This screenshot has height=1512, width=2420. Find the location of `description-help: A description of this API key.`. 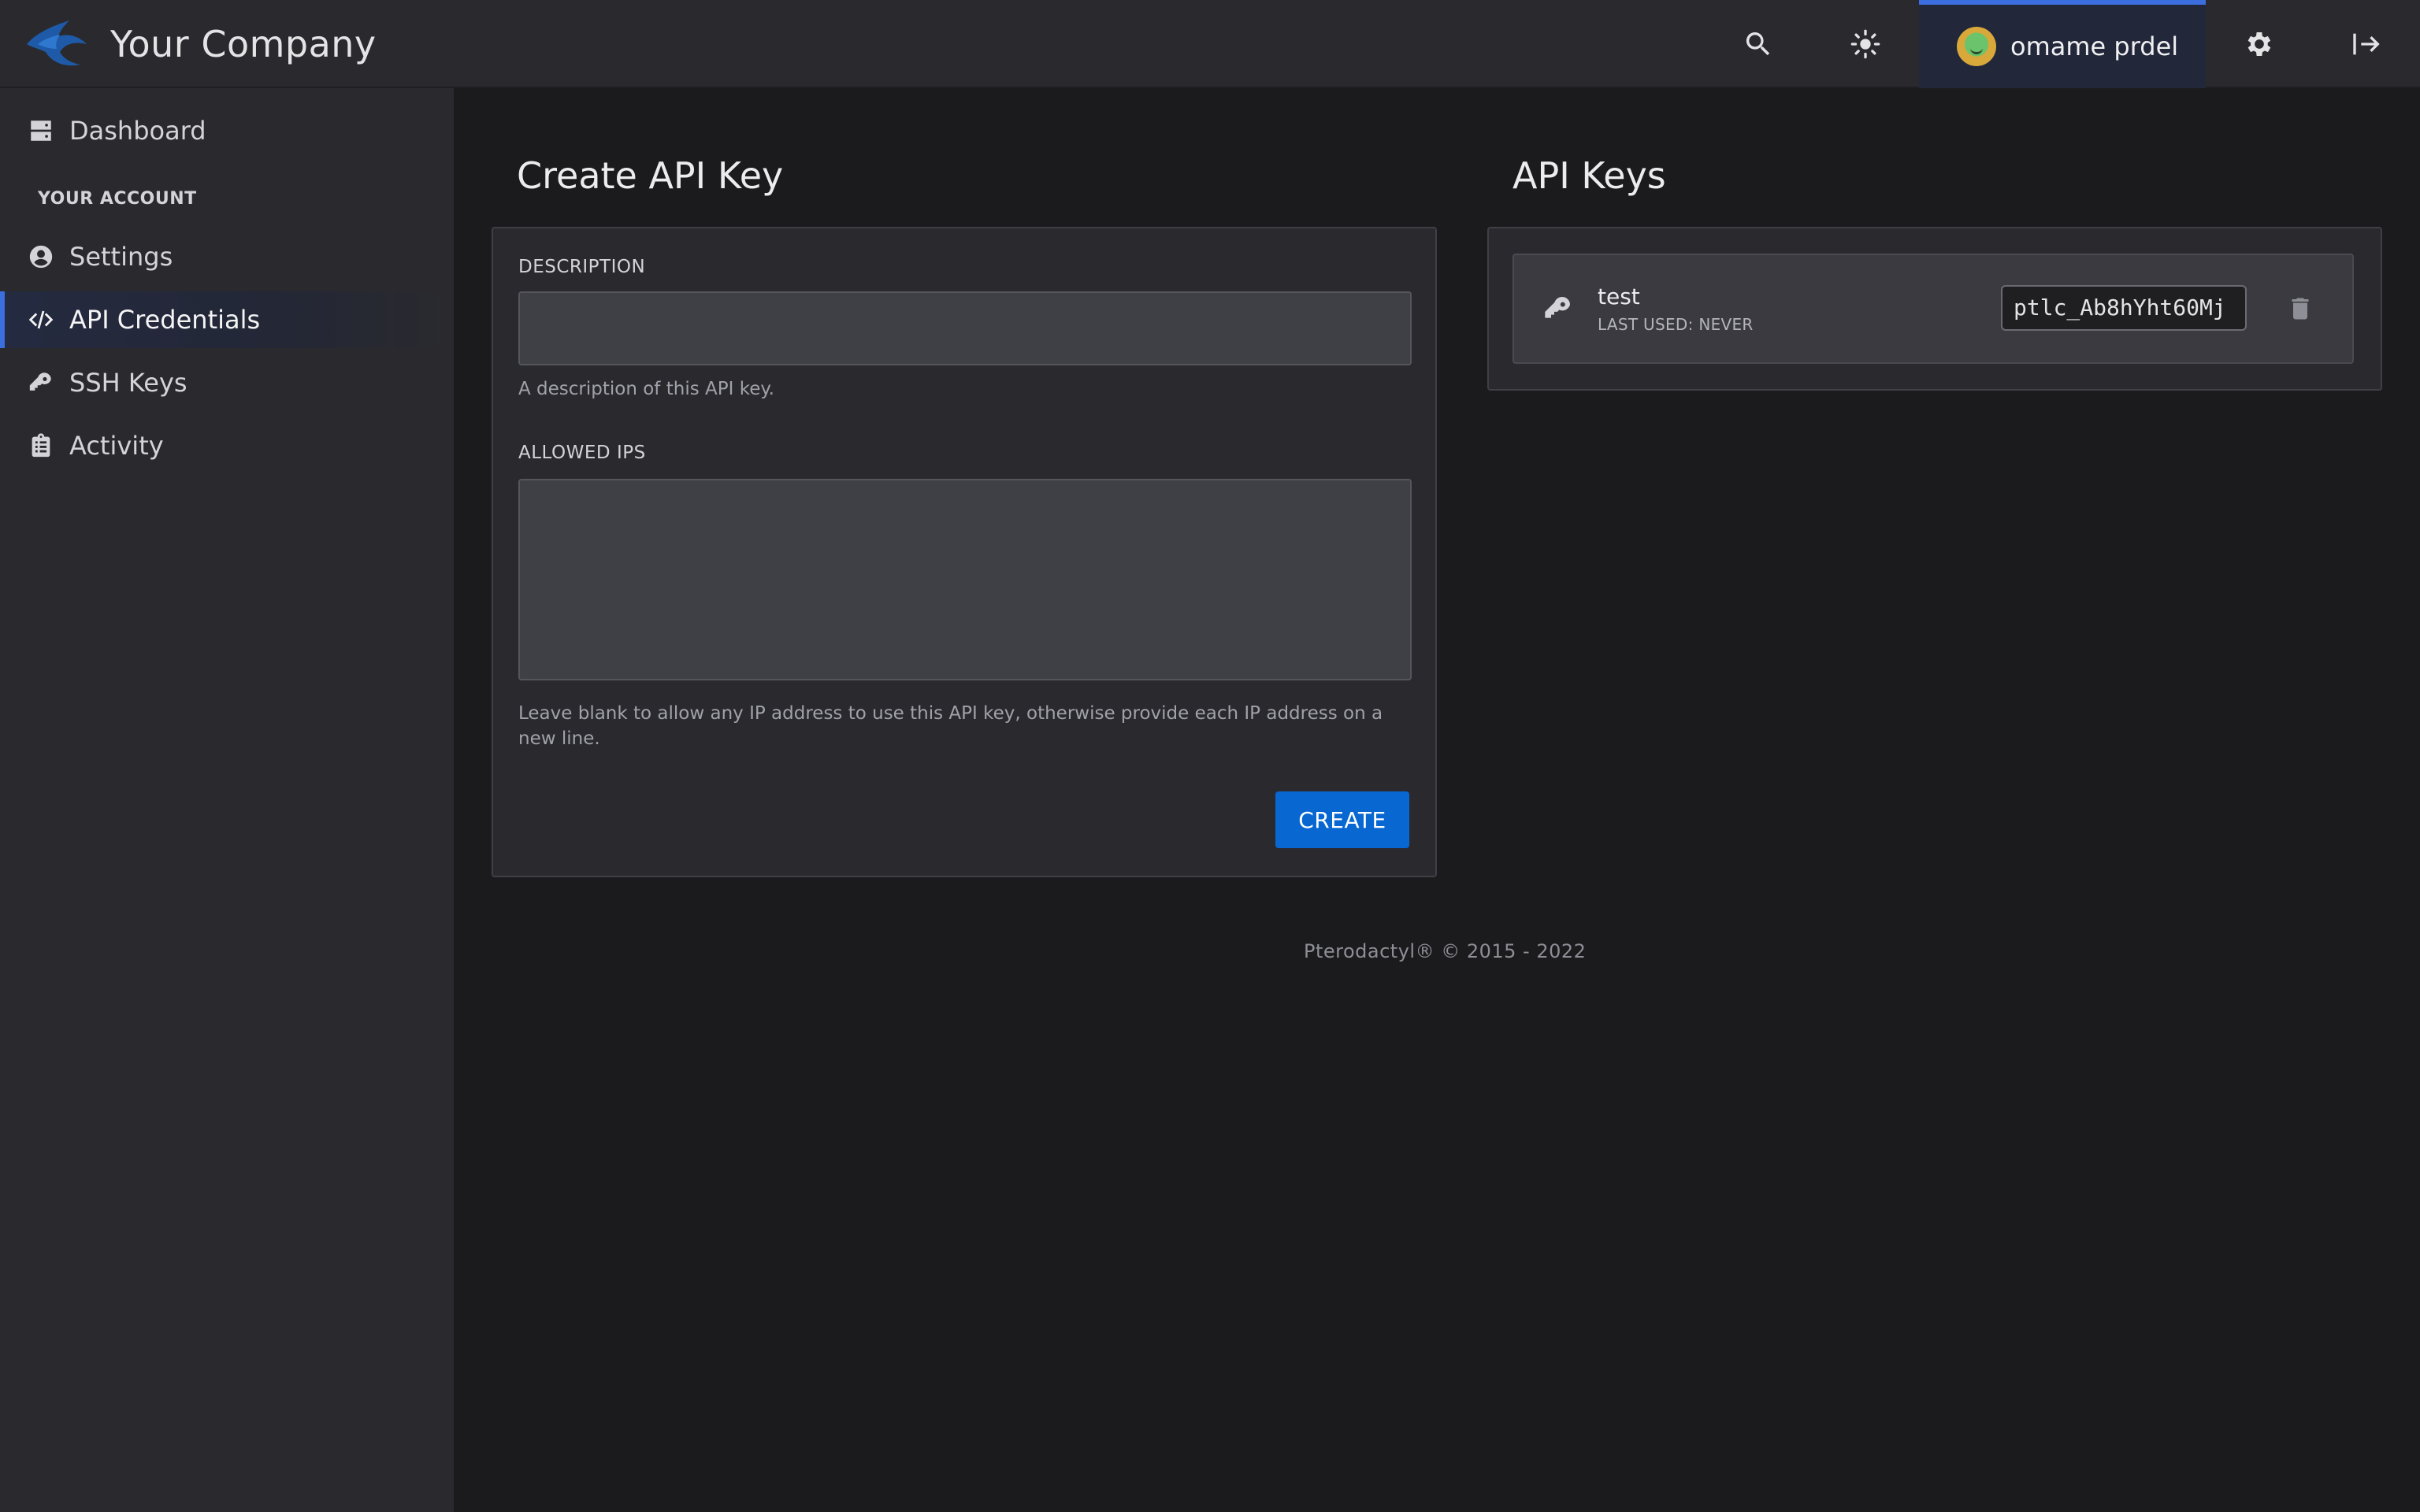

description-help: A description of this API key. is located at coordinates (646, 389).